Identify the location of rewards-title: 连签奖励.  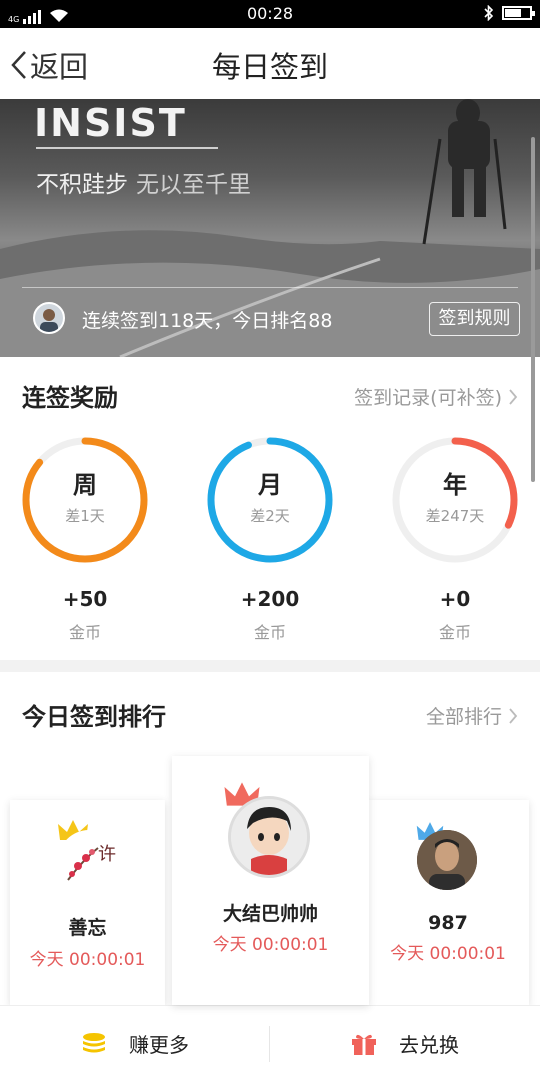
(70, 398).